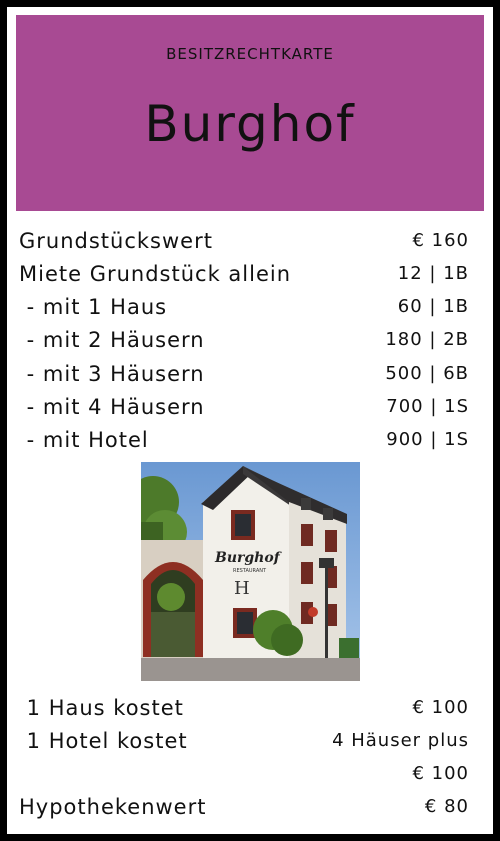 This screenshot has height=841, width=500. Describe the element at coordinates (440, 707) in the screenshot. I see `house-cost-value: € 100` at that location.